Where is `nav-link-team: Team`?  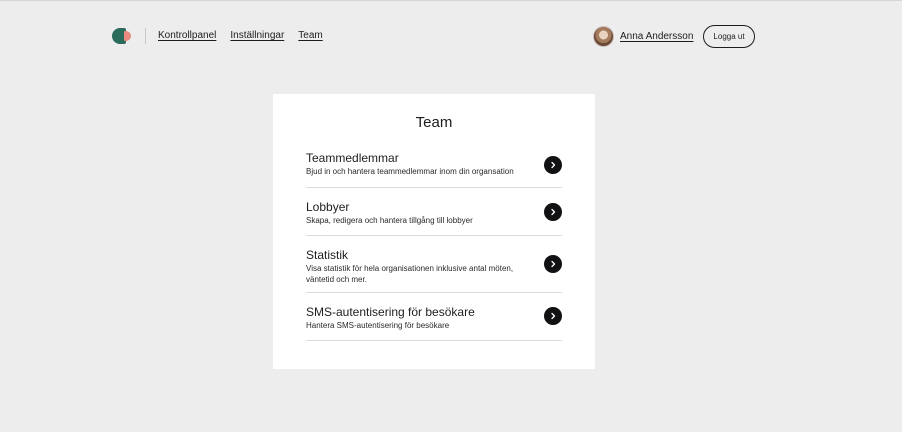
nav-link-team: Team is located at coordinates (310, 35).